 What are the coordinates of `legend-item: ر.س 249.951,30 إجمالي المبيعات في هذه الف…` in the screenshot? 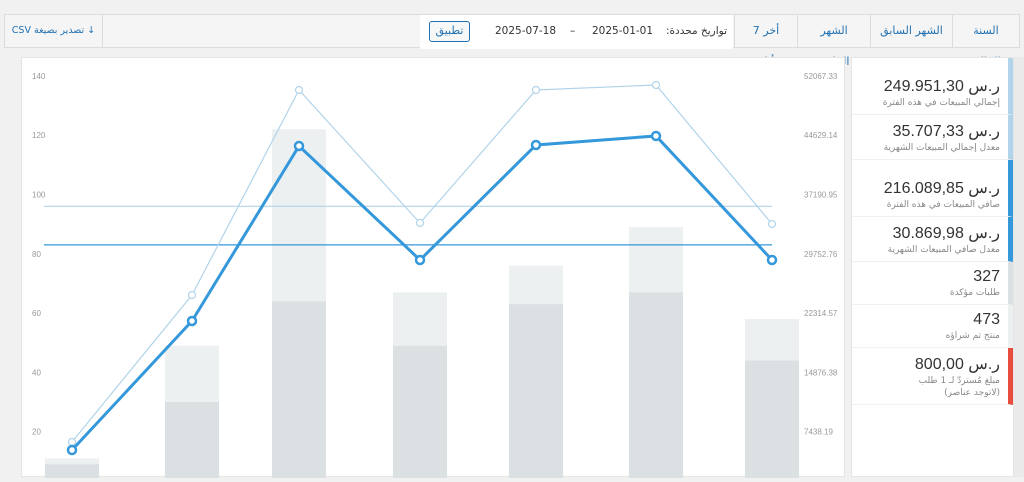 It's located at (932, 86).